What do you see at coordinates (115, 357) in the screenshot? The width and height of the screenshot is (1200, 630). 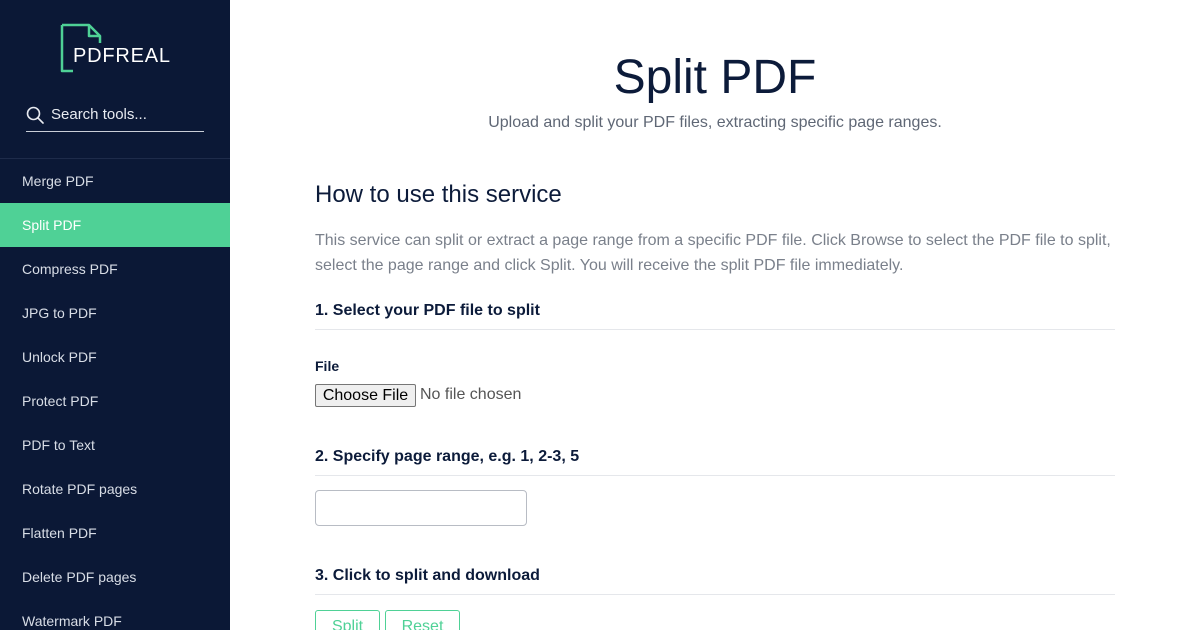 I see `sidebar-item-unlock-pdf: Unlock PDF` at bounding box center [115, 357].